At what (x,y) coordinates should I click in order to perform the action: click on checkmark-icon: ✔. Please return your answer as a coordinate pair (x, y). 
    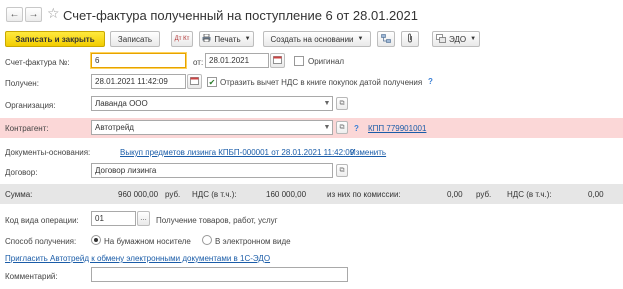
    Looking at the image, I should click on (212, 82).